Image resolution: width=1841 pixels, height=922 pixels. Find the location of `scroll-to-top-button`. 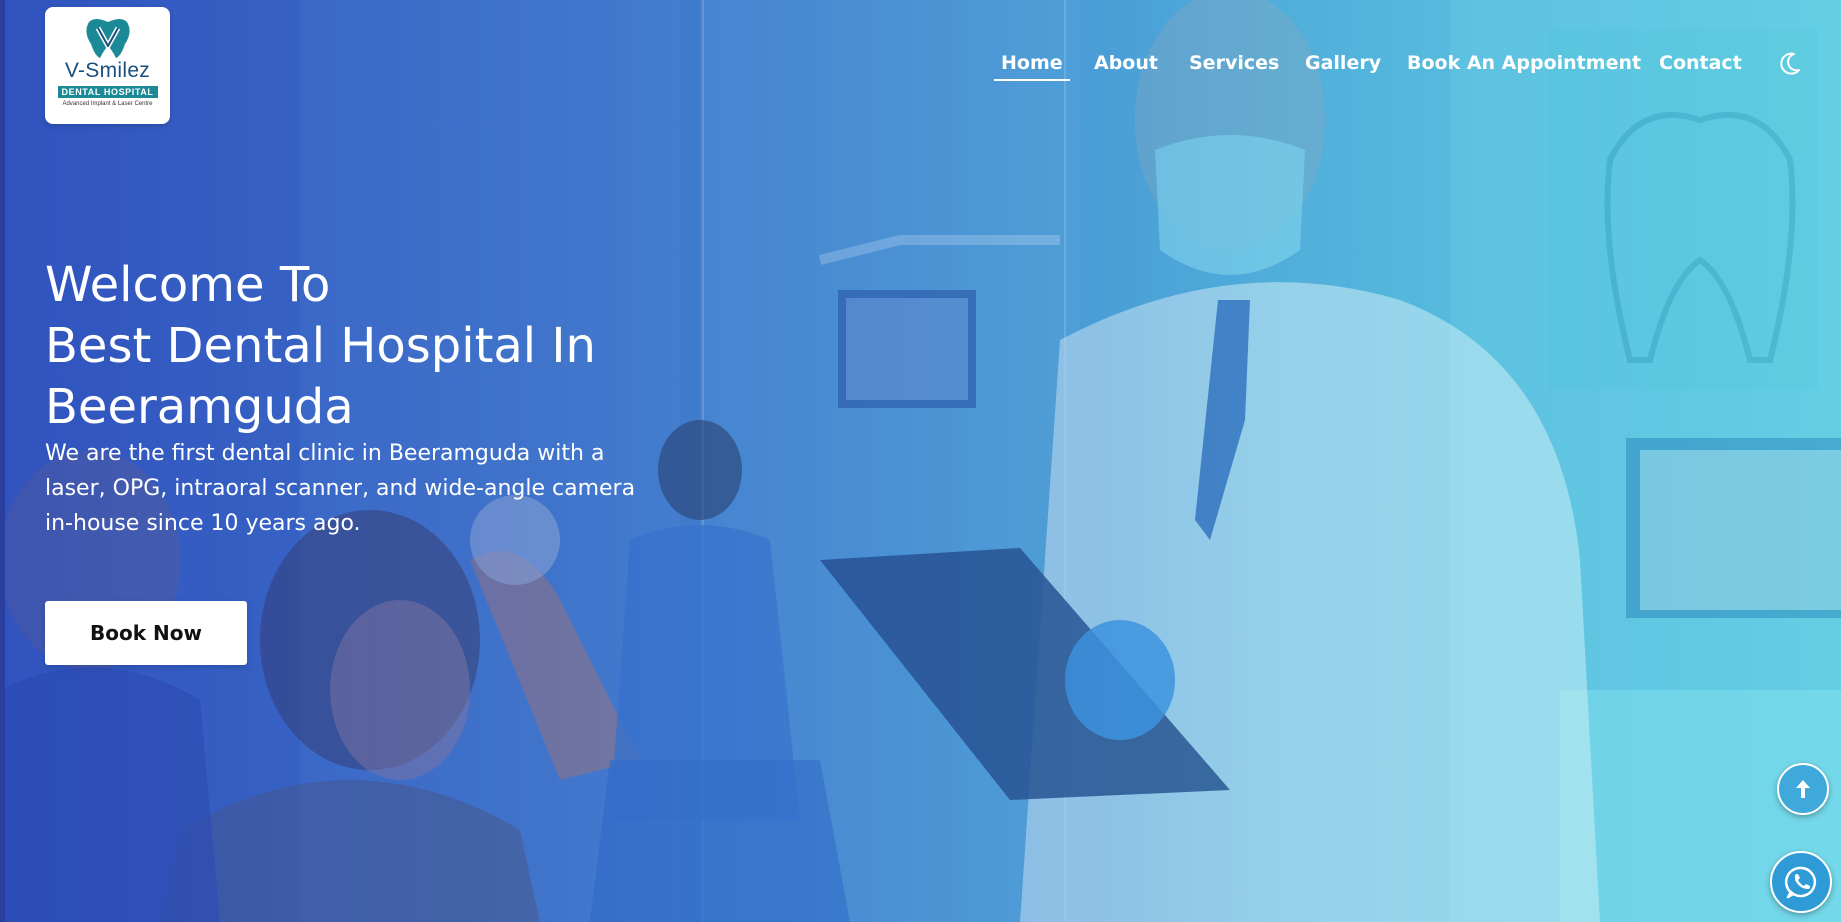

scroll-to-top-button is located at coordinates (1803, 789).